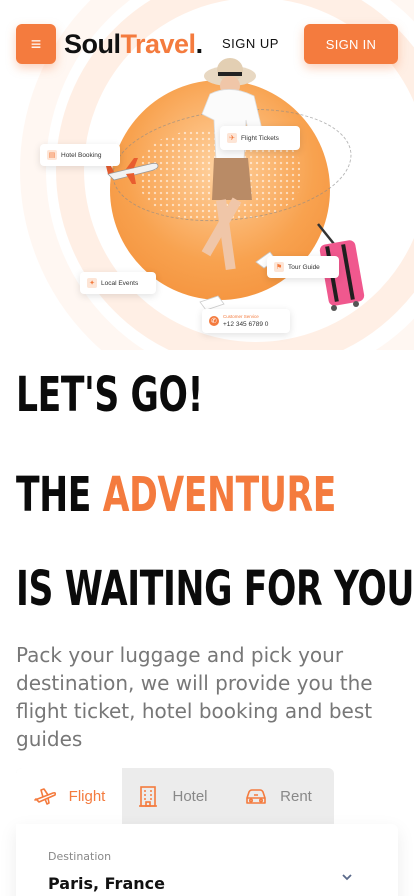  What do you see at coordinates (92, 283) in the screenshot?
I see `location-icon: ✦` at bounding box center [92, 283].